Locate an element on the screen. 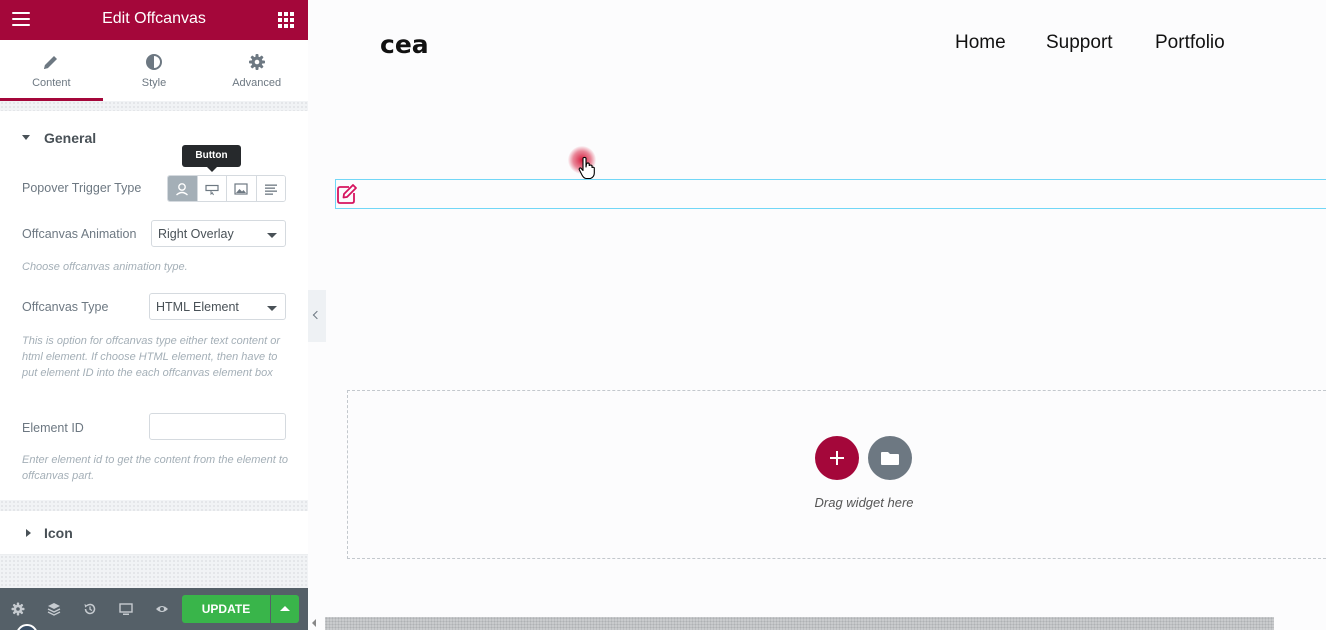  panel-tabs: Content Style Advanced is located at coordinates (154, 70).